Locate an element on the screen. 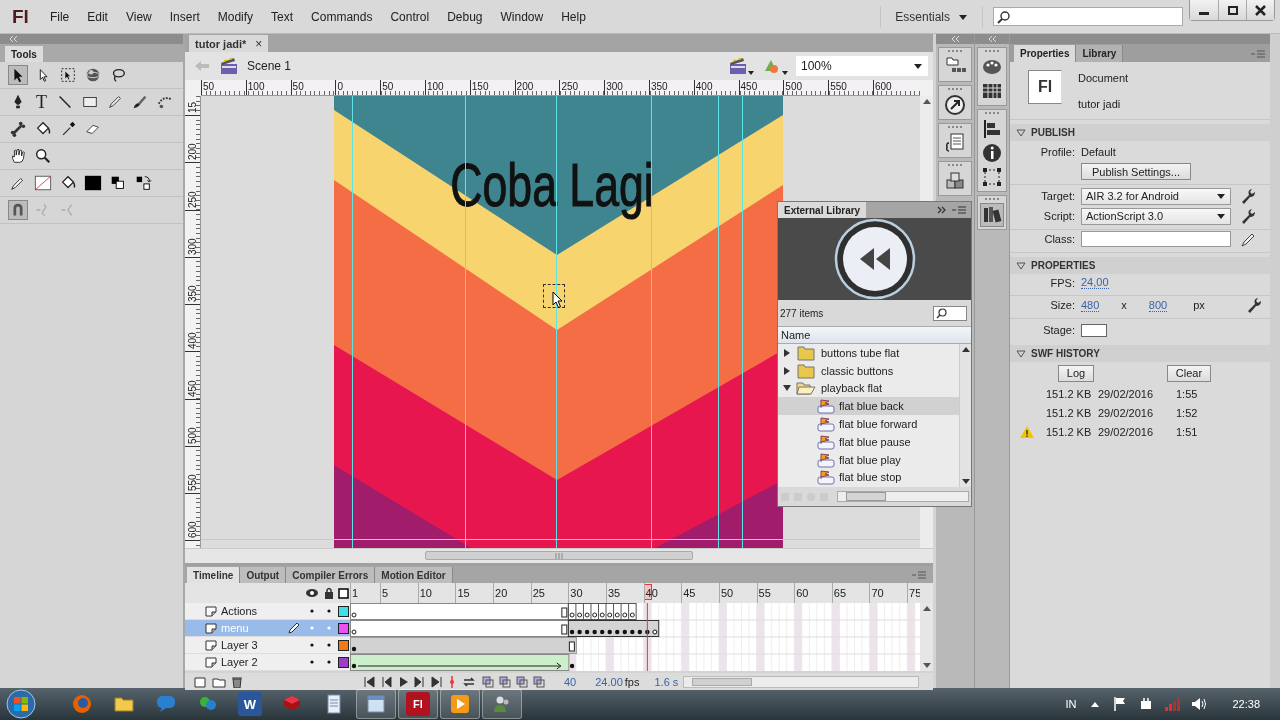 This screenshot has height=720, width=1280. history-time: 1:55 is located at coordinates (1187, 393).